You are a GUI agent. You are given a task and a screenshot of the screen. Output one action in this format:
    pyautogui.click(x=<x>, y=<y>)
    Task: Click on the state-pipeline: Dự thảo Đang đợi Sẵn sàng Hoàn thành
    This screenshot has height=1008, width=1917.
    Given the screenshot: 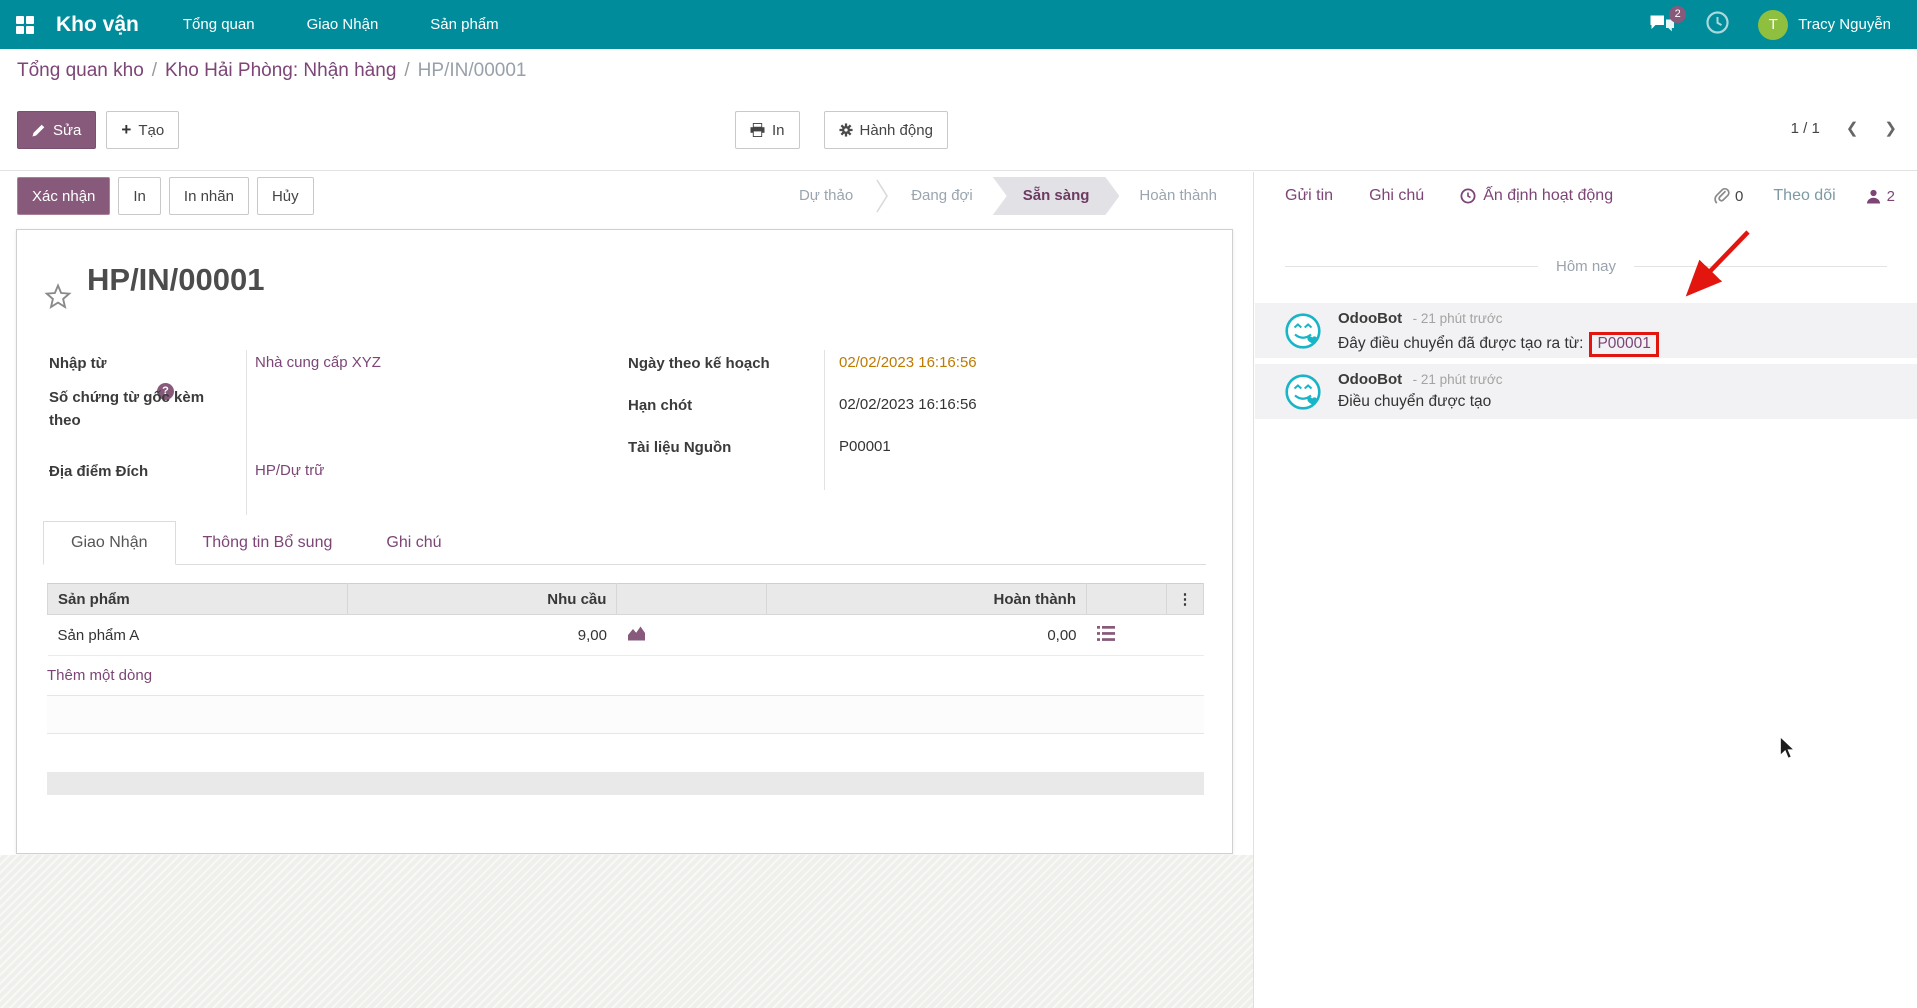 What is the action you would take?
    pyautogui.click(x=1008, y=196)
    